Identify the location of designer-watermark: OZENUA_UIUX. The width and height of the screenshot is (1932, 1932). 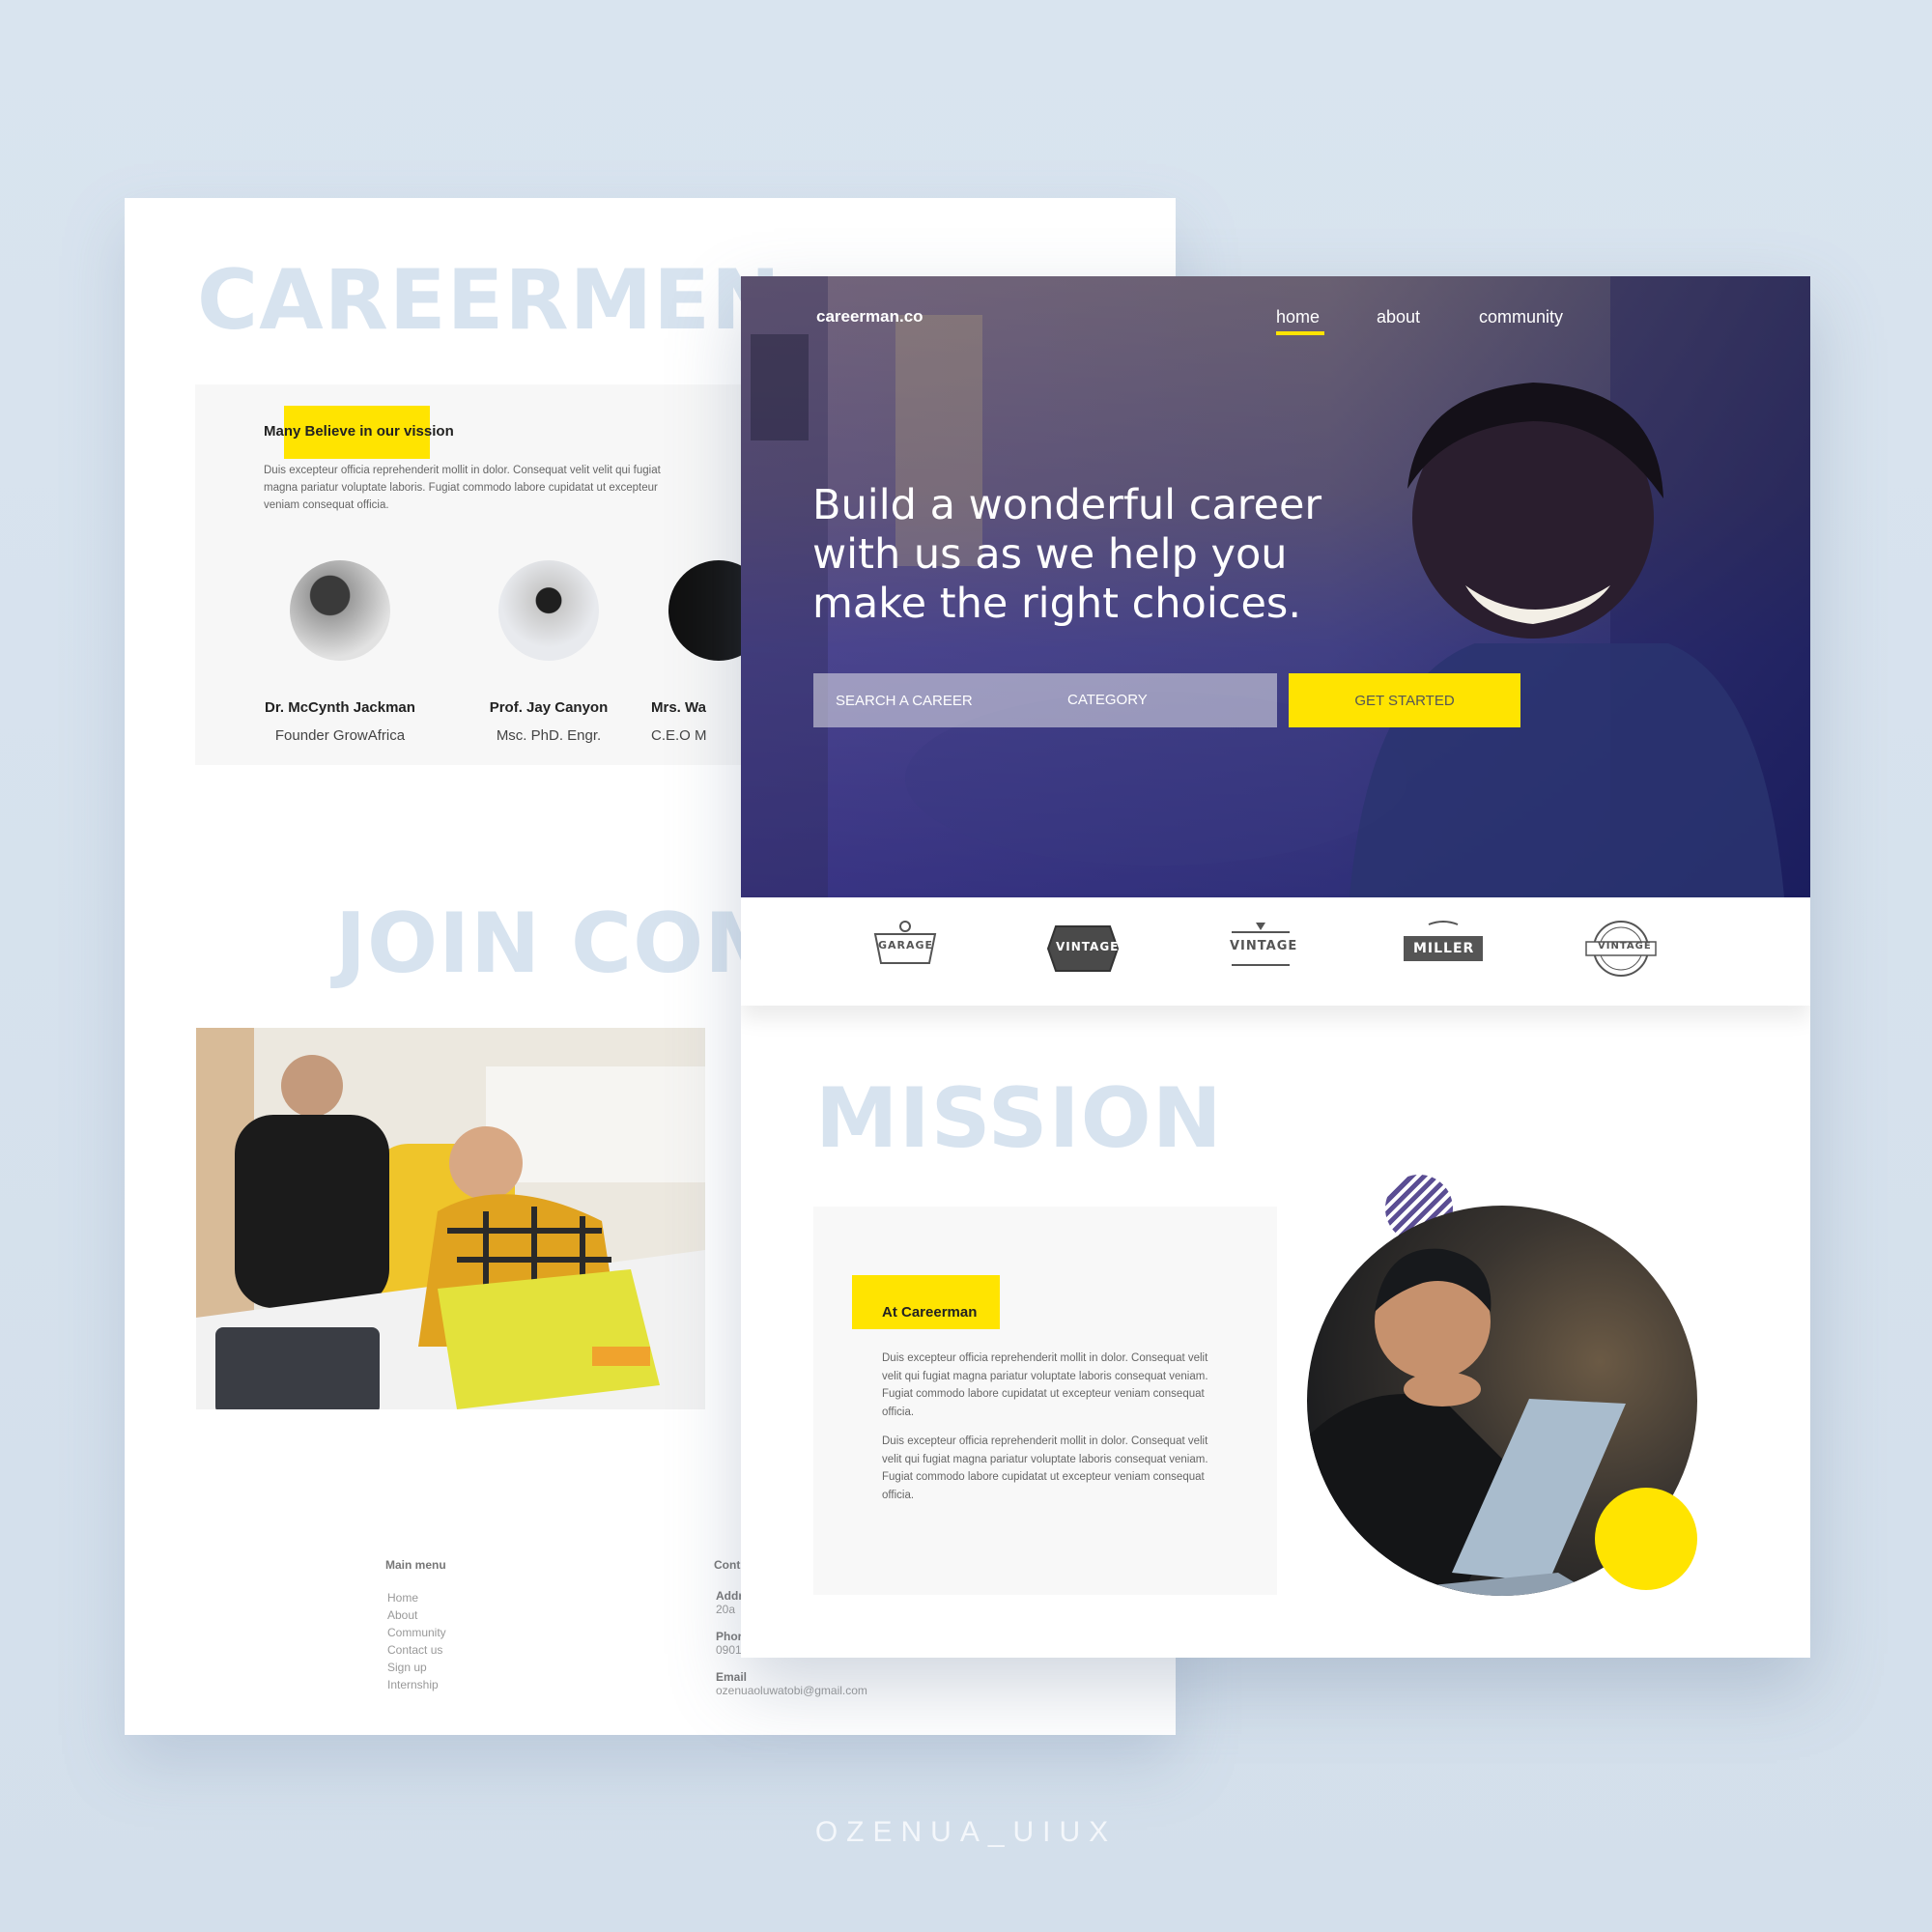
(966, 1832).